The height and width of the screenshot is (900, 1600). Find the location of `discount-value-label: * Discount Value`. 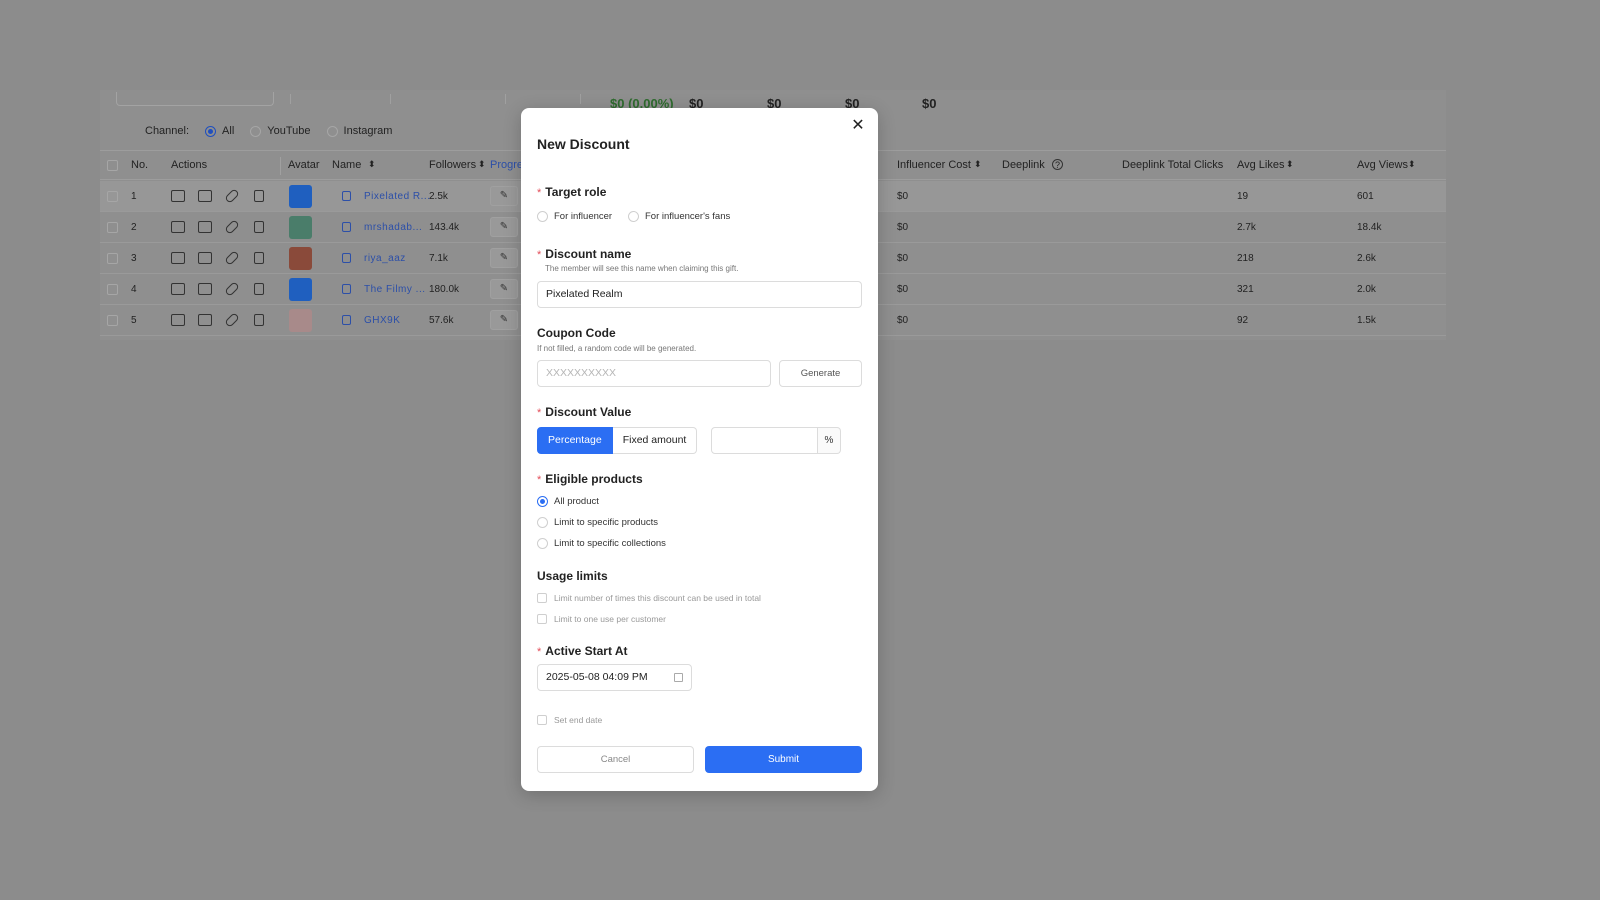

discount-value-label: * Discount Value is located at coordinates (584, 412).